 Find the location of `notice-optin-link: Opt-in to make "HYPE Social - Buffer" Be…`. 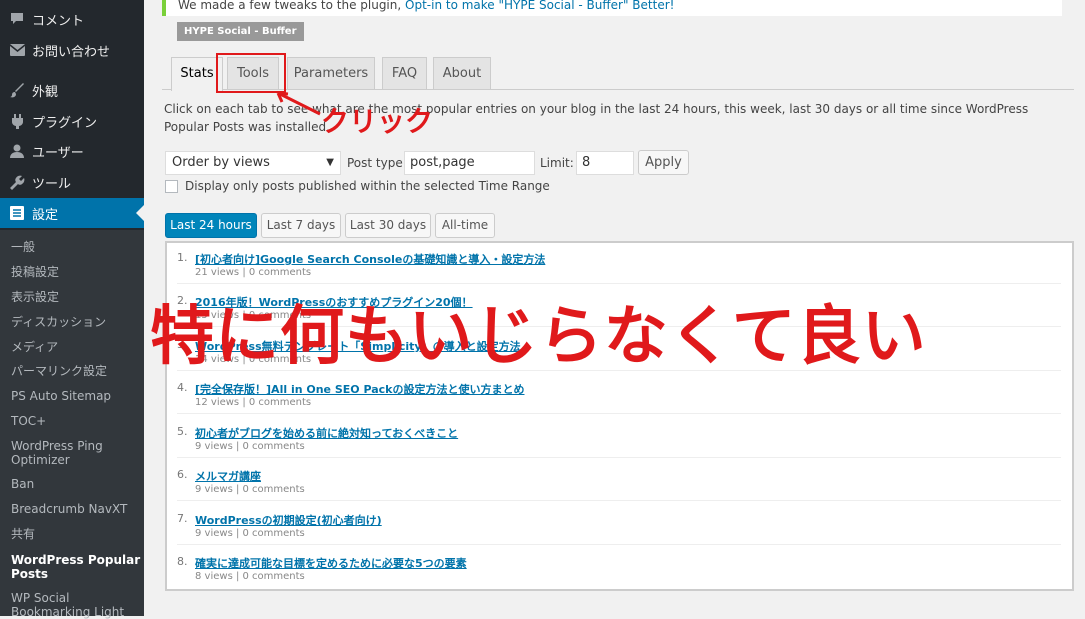

notice-optin-link: Opt-in to make "HYPE Social - Buffer" Be… is located at coordinates (539, 6).